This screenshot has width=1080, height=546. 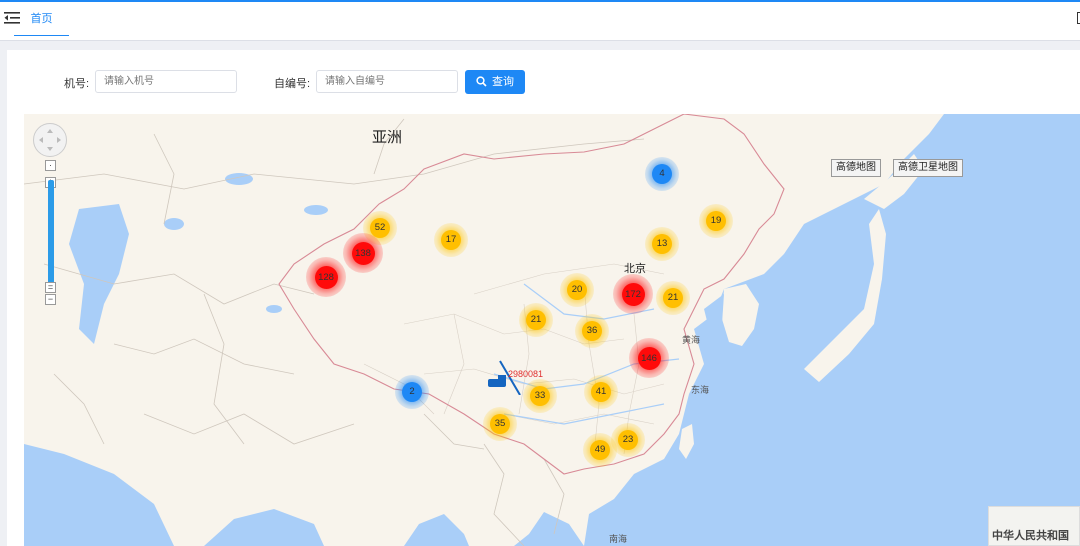 I want to click on query-button-label: 查询, so click(x=503, y=82).